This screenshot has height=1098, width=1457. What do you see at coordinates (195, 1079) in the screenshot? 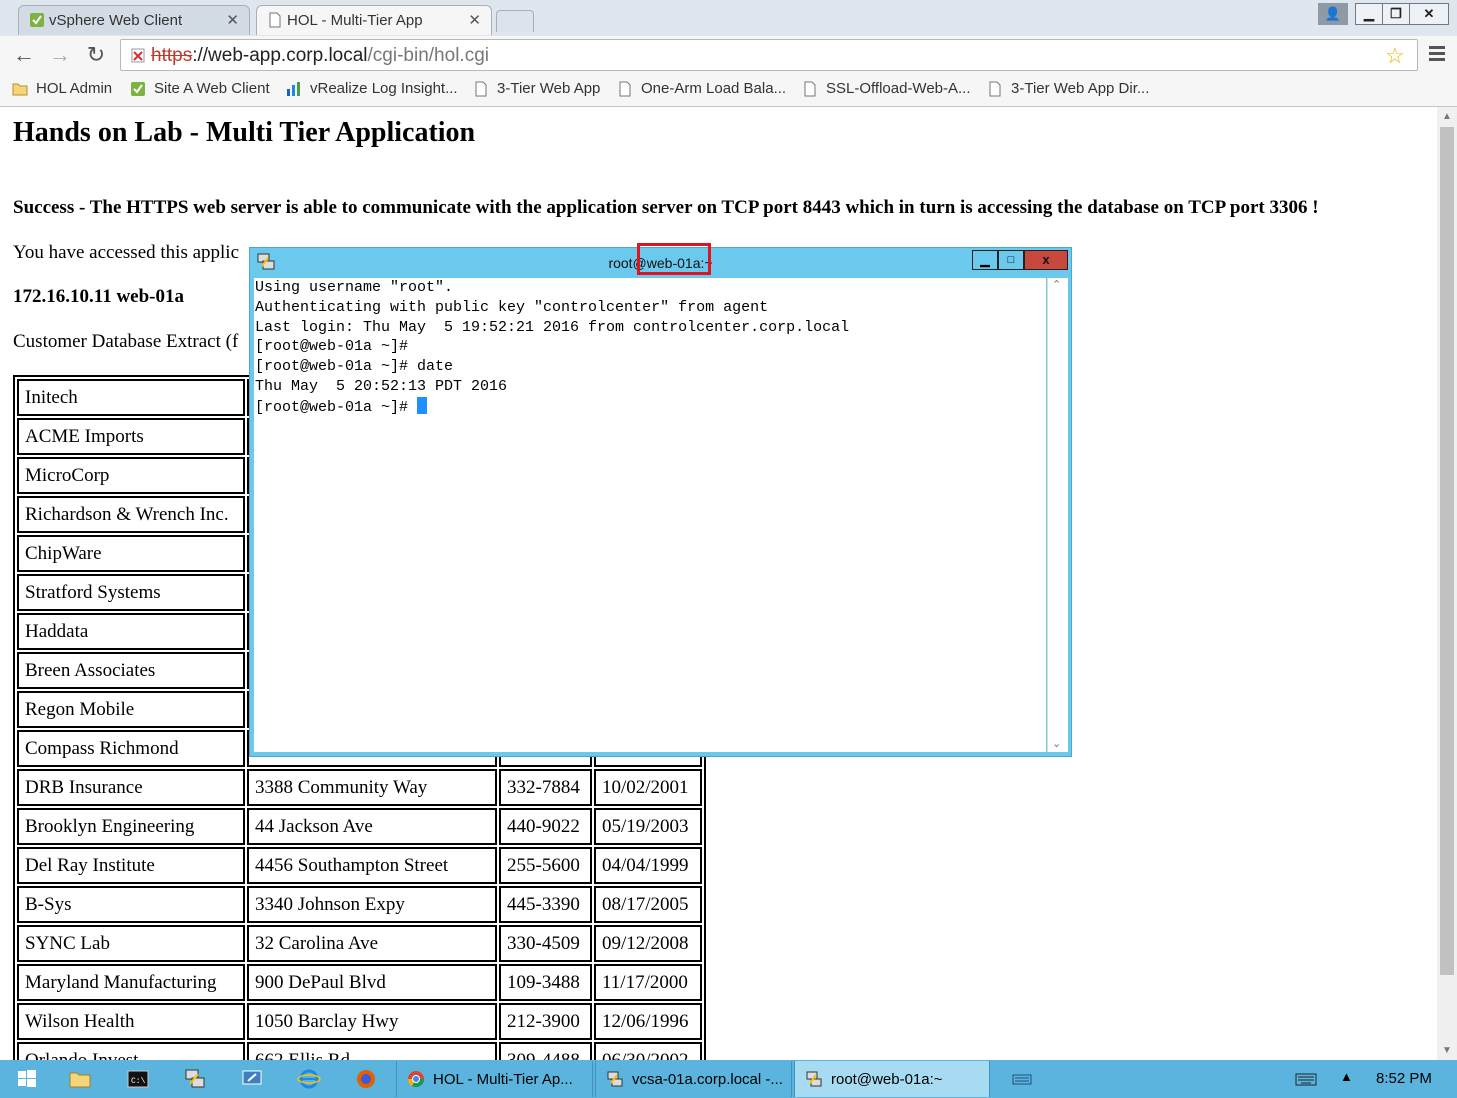
I see `putty-taskbar-icon` at bounding box center [195, 1079].